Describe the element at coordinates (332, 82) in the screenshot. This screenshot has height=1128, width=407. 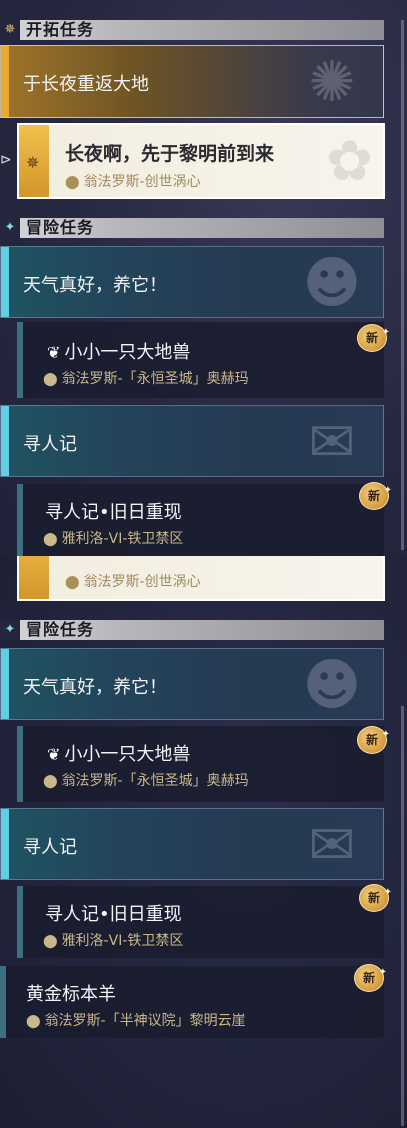
I see `emblem-watermark-icon: ✺` at that location.